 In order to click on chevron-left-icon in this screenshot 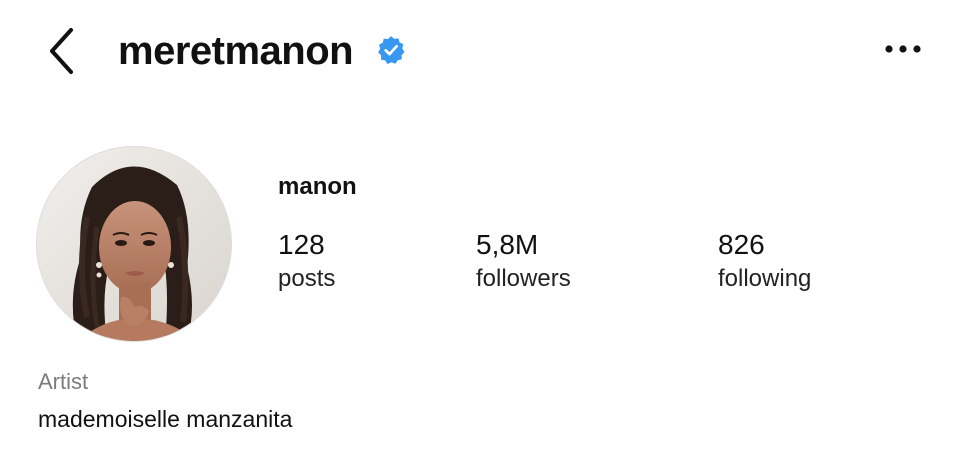, I will do `click(61, 51)`.